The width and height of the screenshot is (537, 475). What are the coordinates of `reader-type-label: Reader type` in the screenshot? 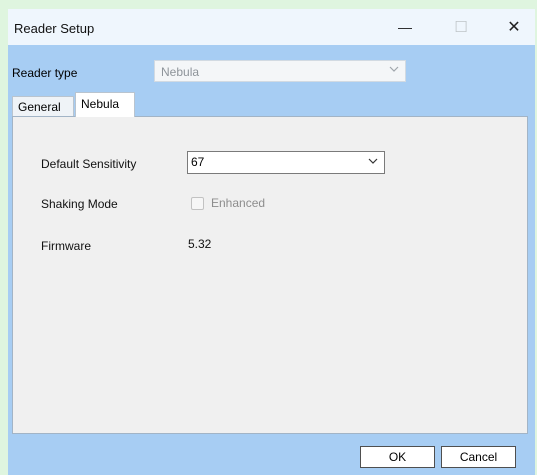 It's located at (45, 73).